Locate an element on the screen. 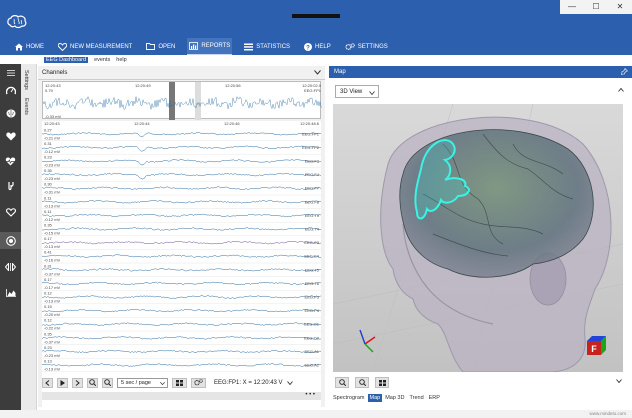 This screenshot has width=632, height=418. eeg-channel-name: EEG:C4 is located at coordinates (311, 256).